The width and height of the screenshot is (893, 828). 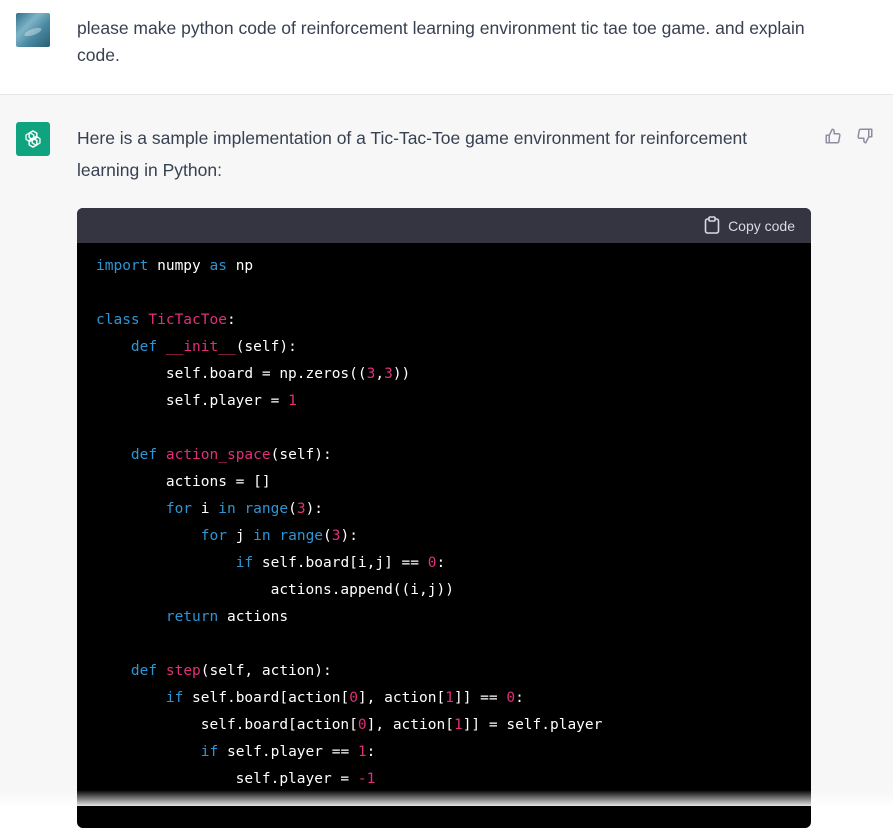 I want to click on code-line: self.board = np.zeros((3,3)), so click(x=453, y=374).